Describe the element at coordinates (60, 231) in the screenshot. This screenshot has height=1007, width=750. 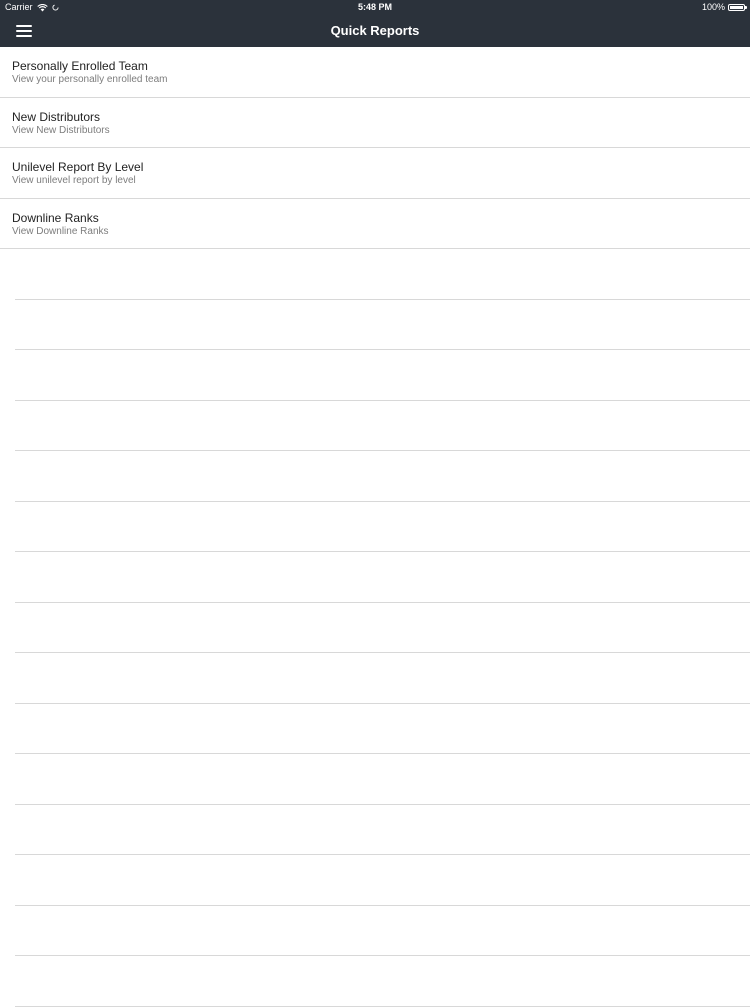
I see `report-subtitle: View Downline Ranks` at that location.